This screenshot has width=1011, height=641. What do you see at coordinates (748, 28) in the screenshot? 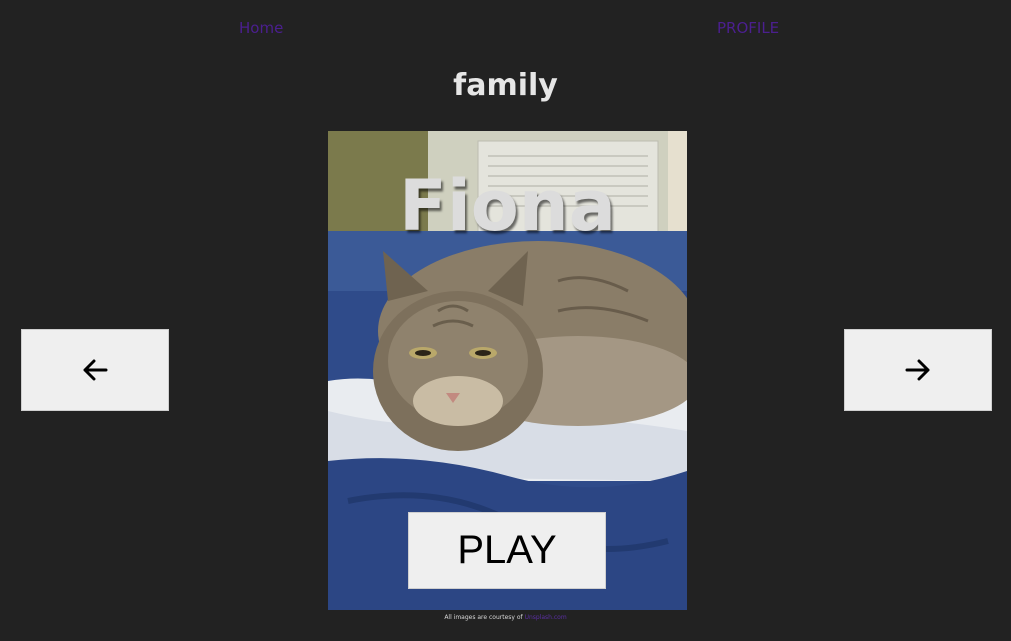
I see `nav-profile-link: PROFILE` at bounding box center [748, 28].